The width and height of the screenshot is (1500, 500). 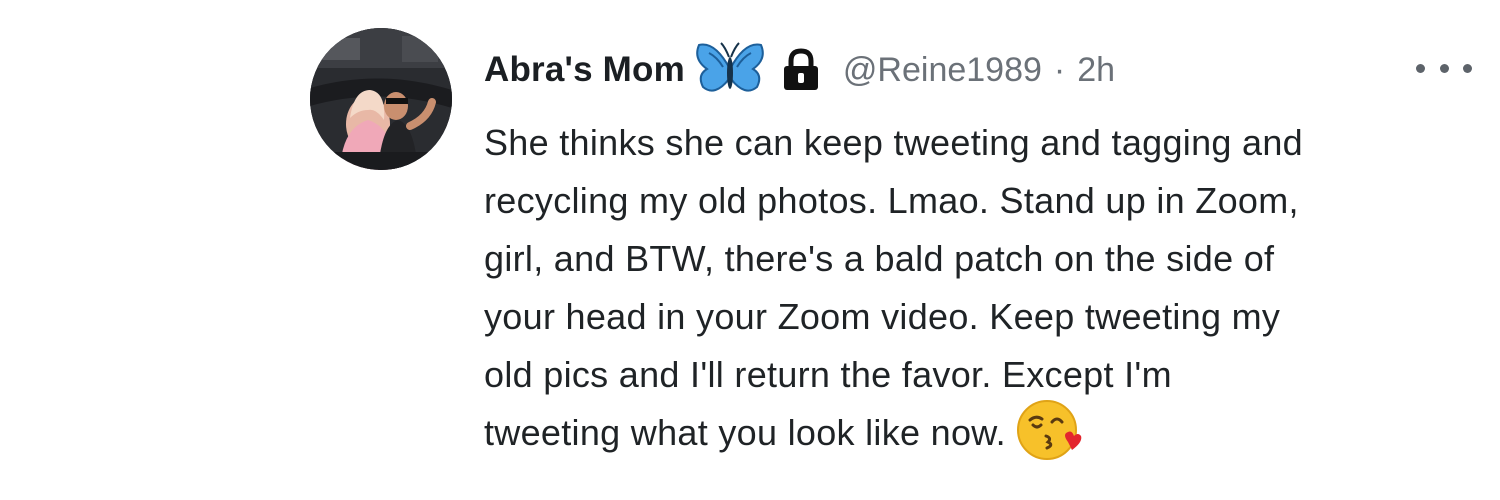 I want to click on timestamp: 2h, so click(x=1096, y=70).